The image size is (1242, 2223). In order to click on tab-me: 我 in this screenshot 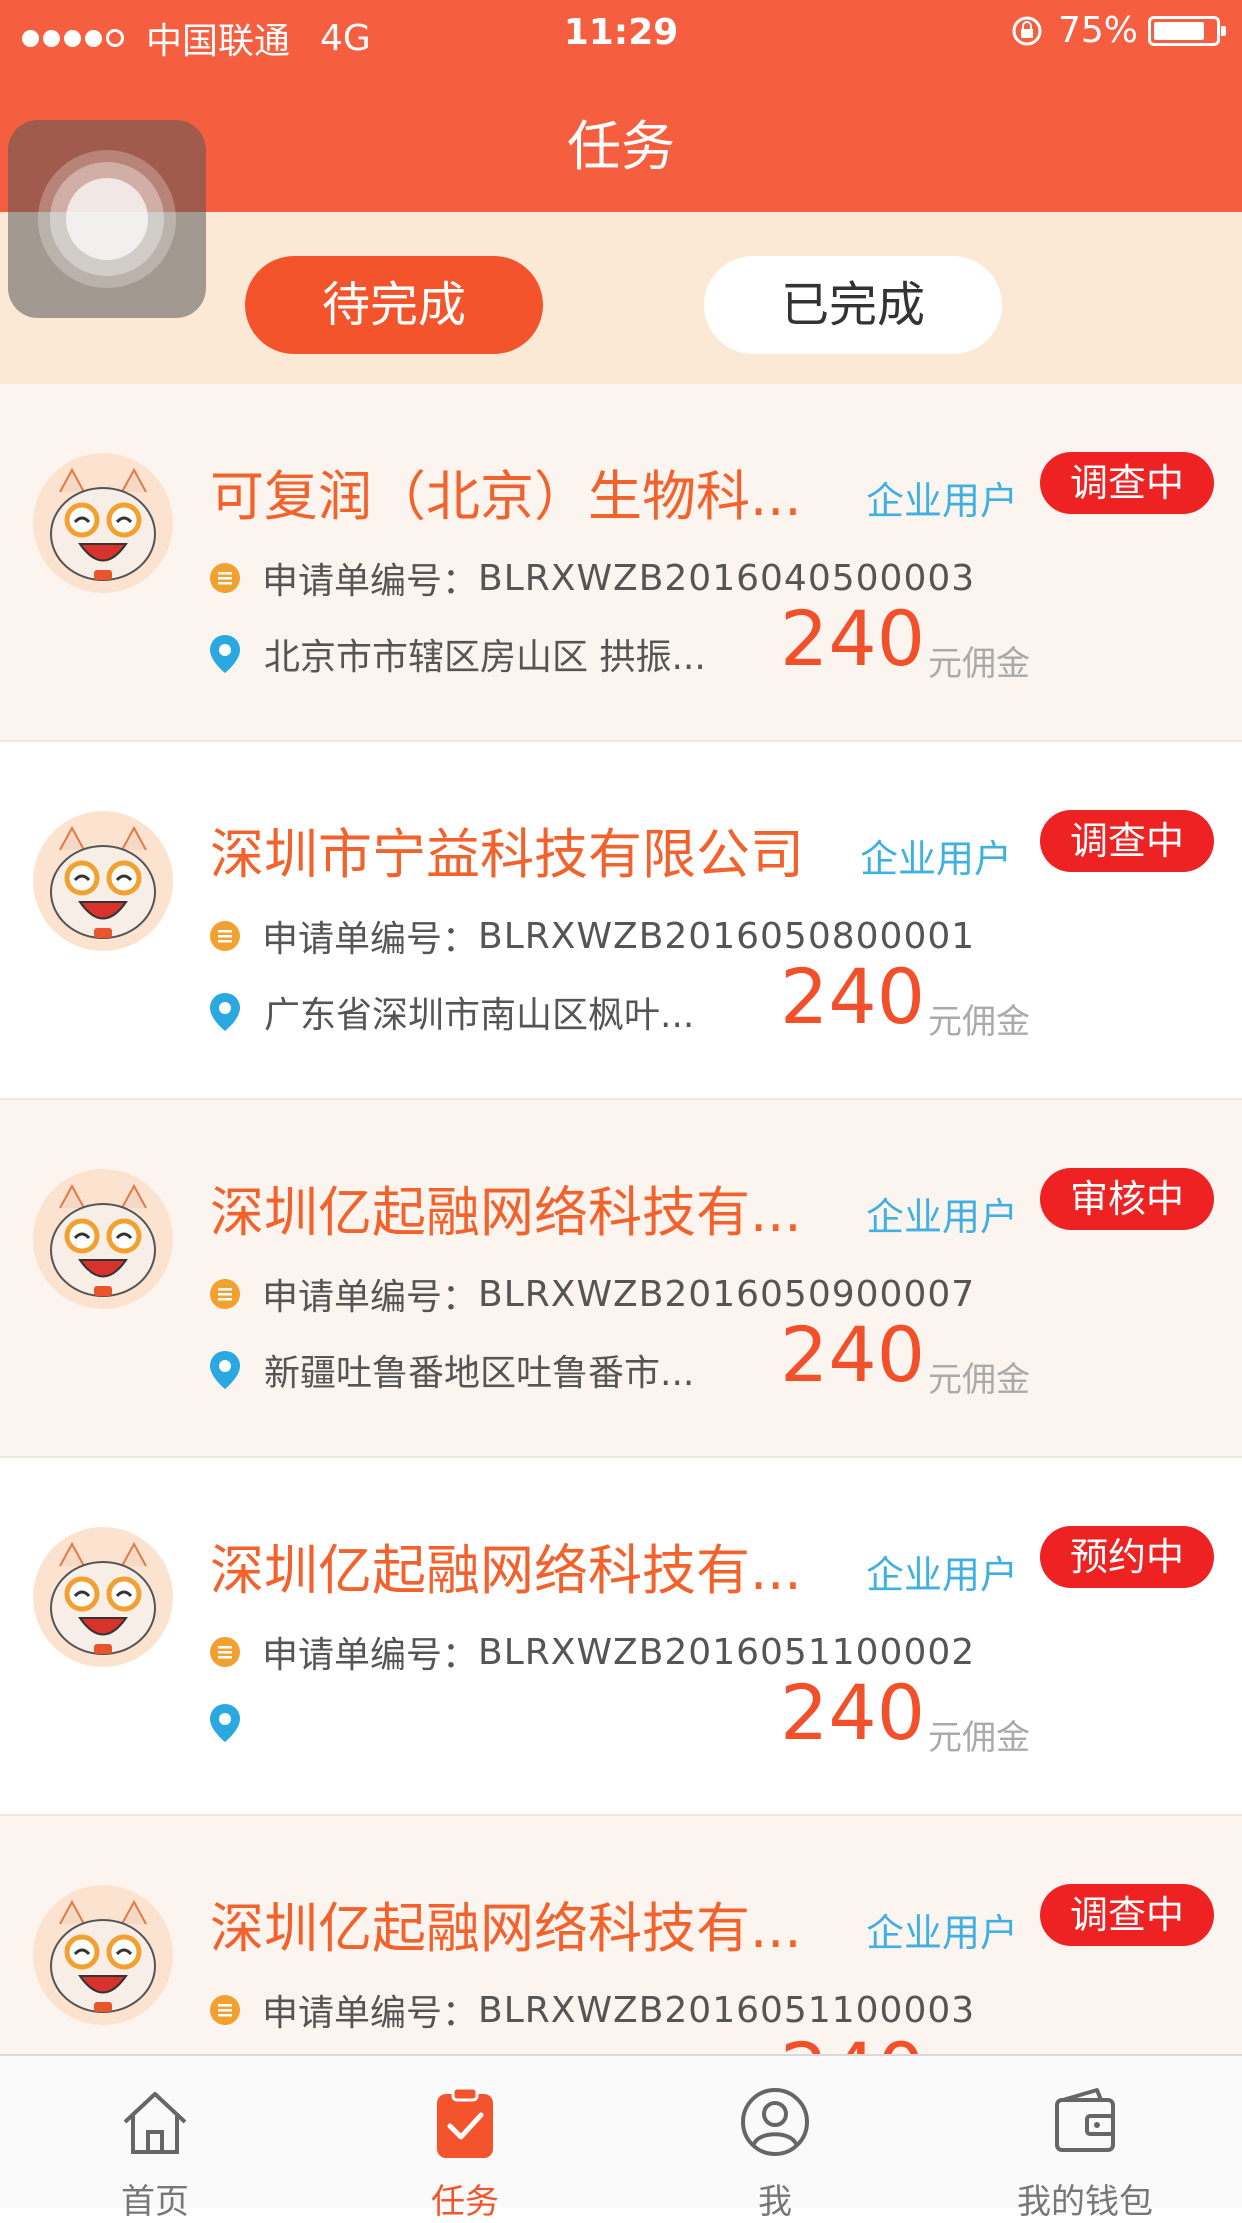, I will do `click(775, 2139)`.